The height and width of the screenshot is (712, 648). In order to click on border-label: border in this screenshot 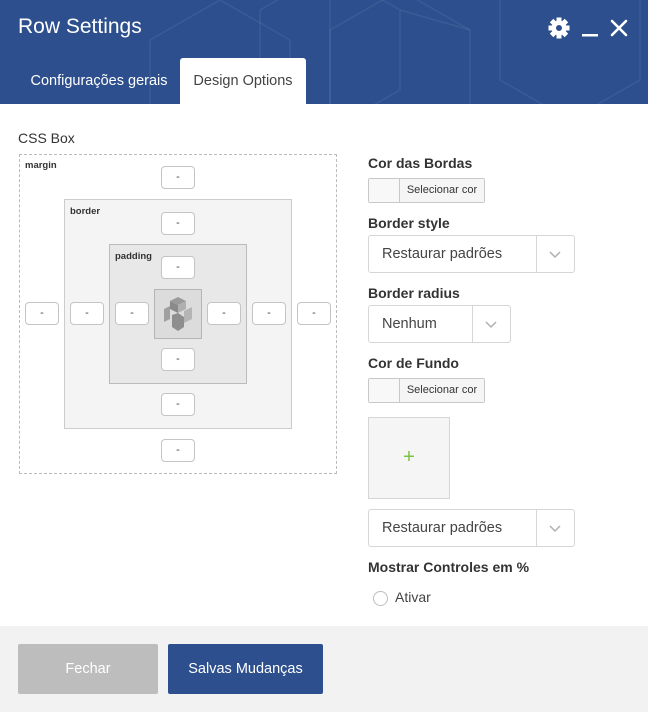, I will do `click(85, 211)`.